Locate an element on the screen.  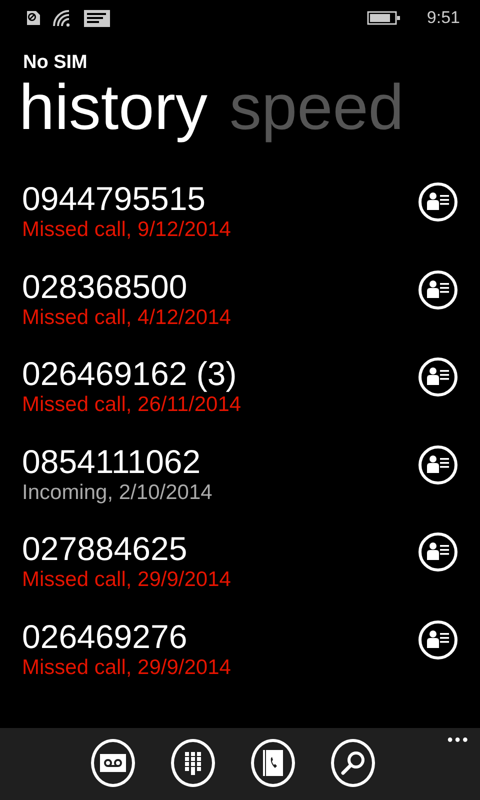
keypad-button is located at coordinates (193, 763).